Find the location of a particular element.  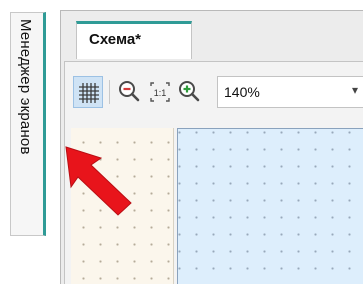

actual-size-button: 1:1 is located at coordinates (160, 92).